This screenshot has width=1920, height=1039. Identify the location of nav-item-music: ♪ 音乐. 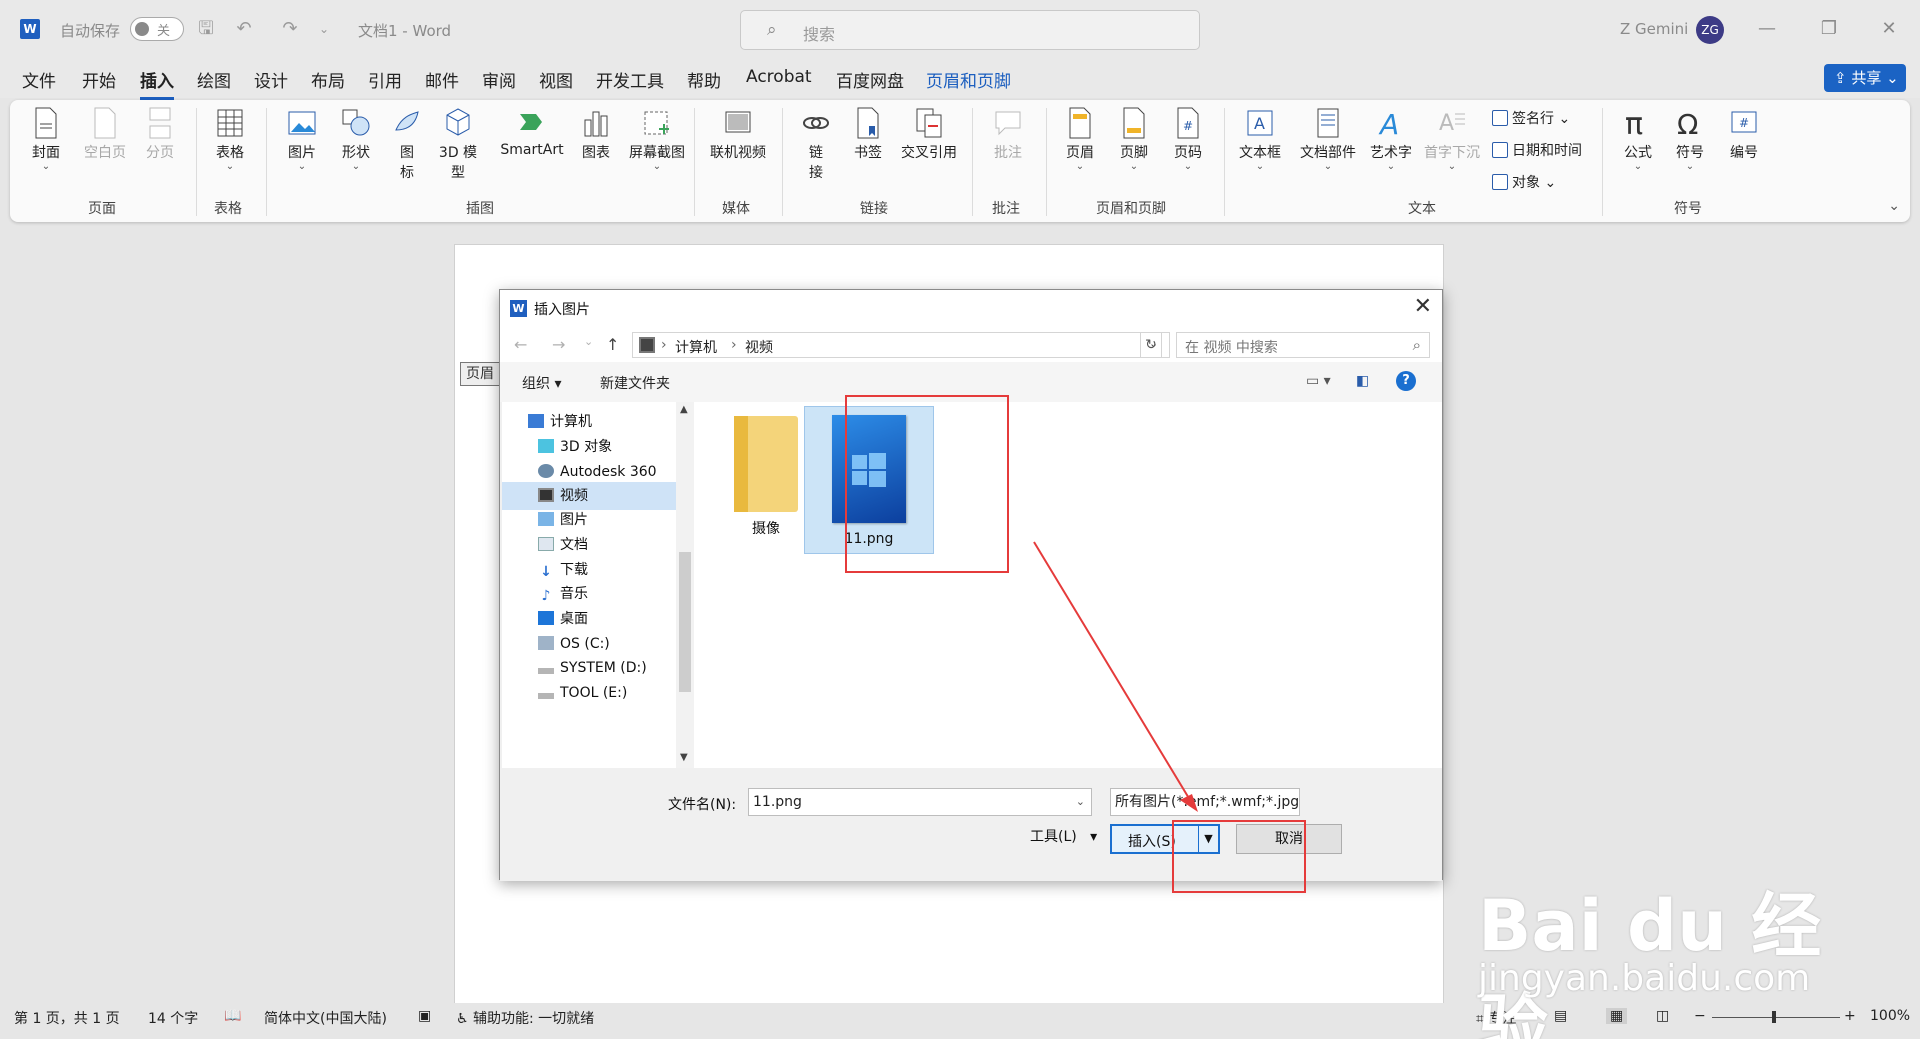
(589, 594).